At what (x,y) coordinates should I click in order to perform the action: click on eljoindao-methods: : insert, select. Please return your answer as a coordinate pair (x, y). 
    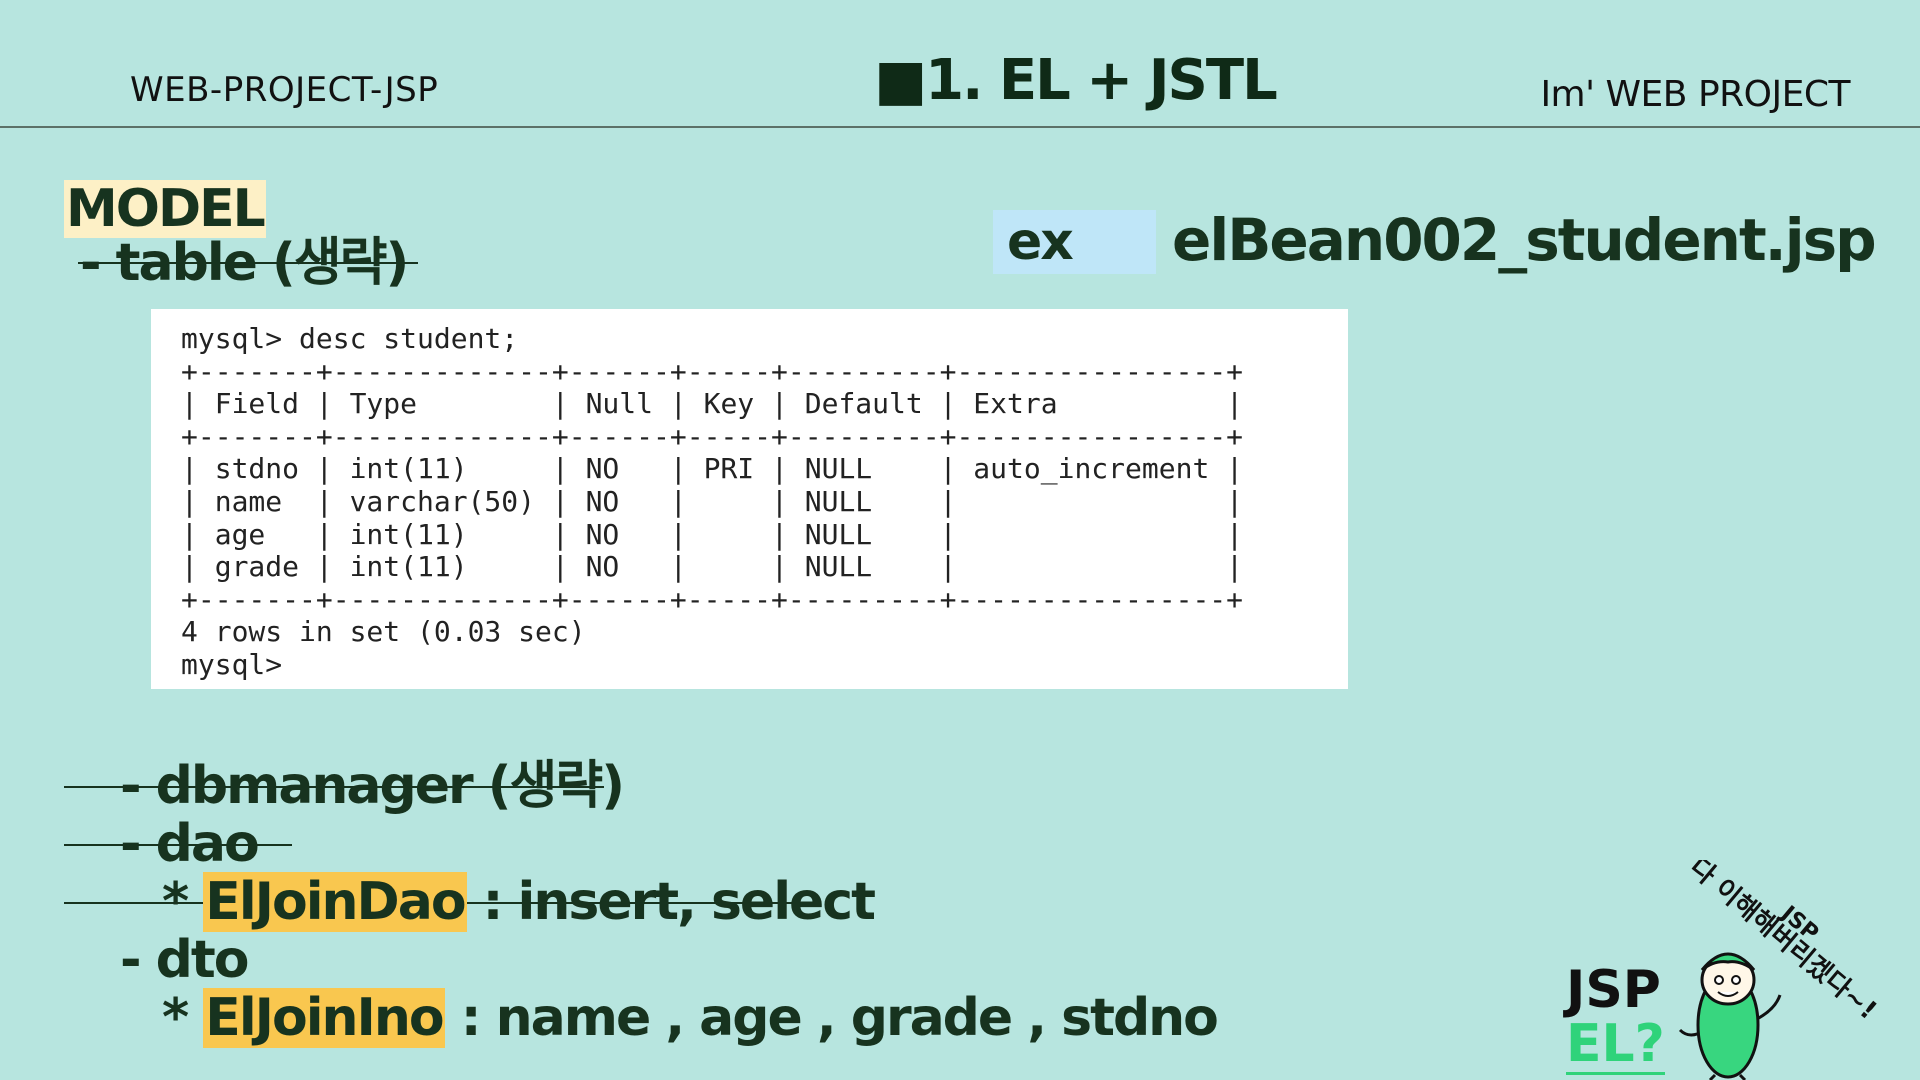
    Looking at the image, I should click on (671, 902).